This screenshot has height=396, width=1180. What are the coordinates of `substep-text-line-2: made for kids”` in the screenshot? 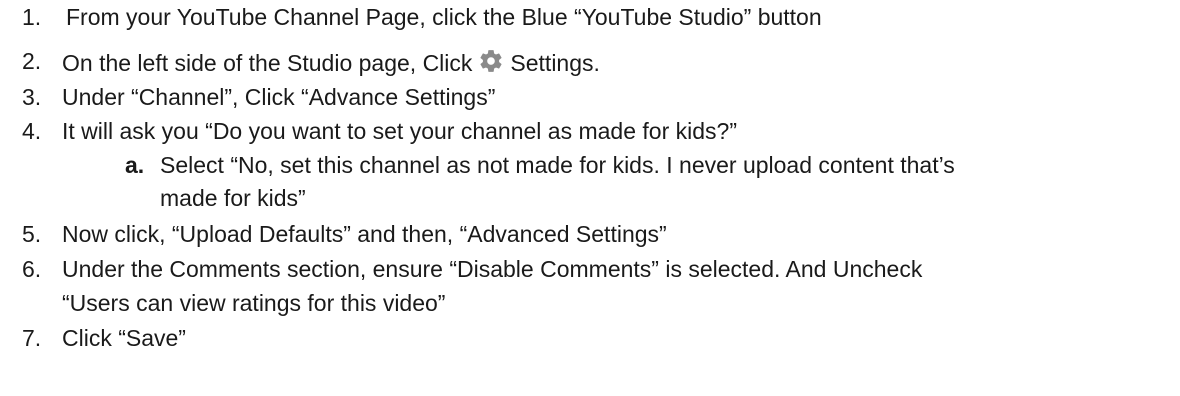 It's located at (233, 198).